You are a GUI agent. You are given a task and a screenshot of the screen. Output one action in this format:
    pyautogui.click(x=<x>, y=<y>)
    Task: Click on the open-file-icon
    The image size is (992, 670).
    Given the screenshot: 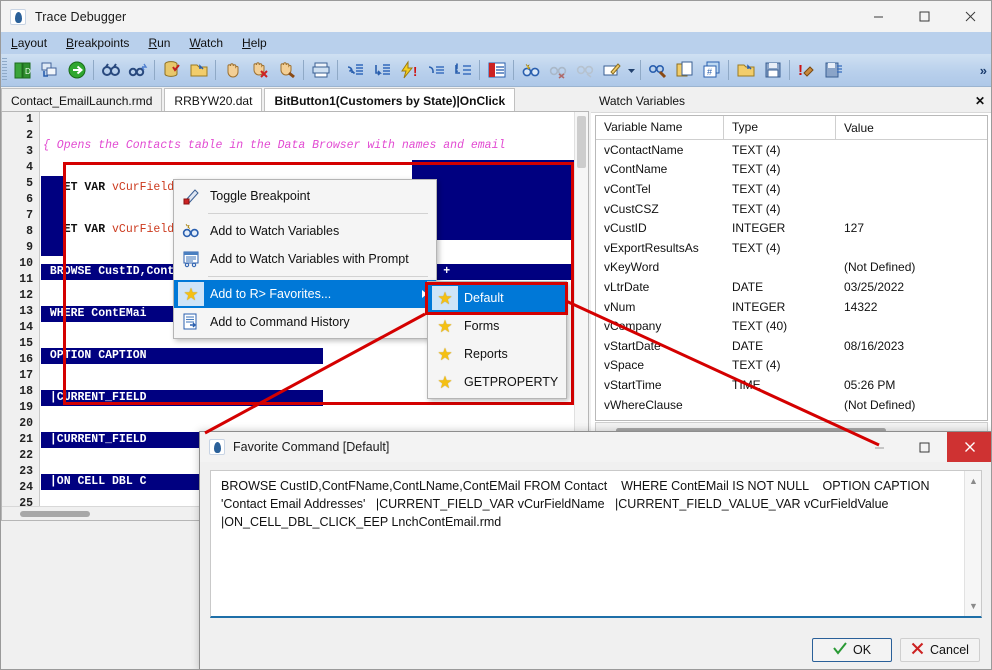 What is the action you would take?
    pyautogui.click(x=745, y=70)
    